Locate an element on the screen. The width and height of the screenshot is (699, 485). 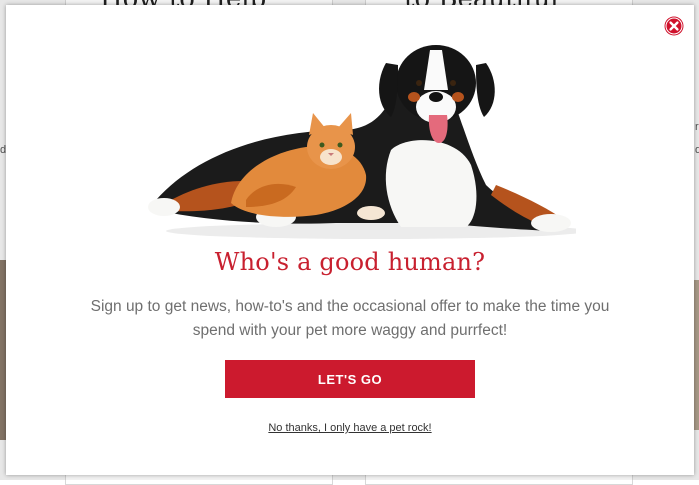
lets-go-button: LET'S GO is located at coordinates (350, 379).